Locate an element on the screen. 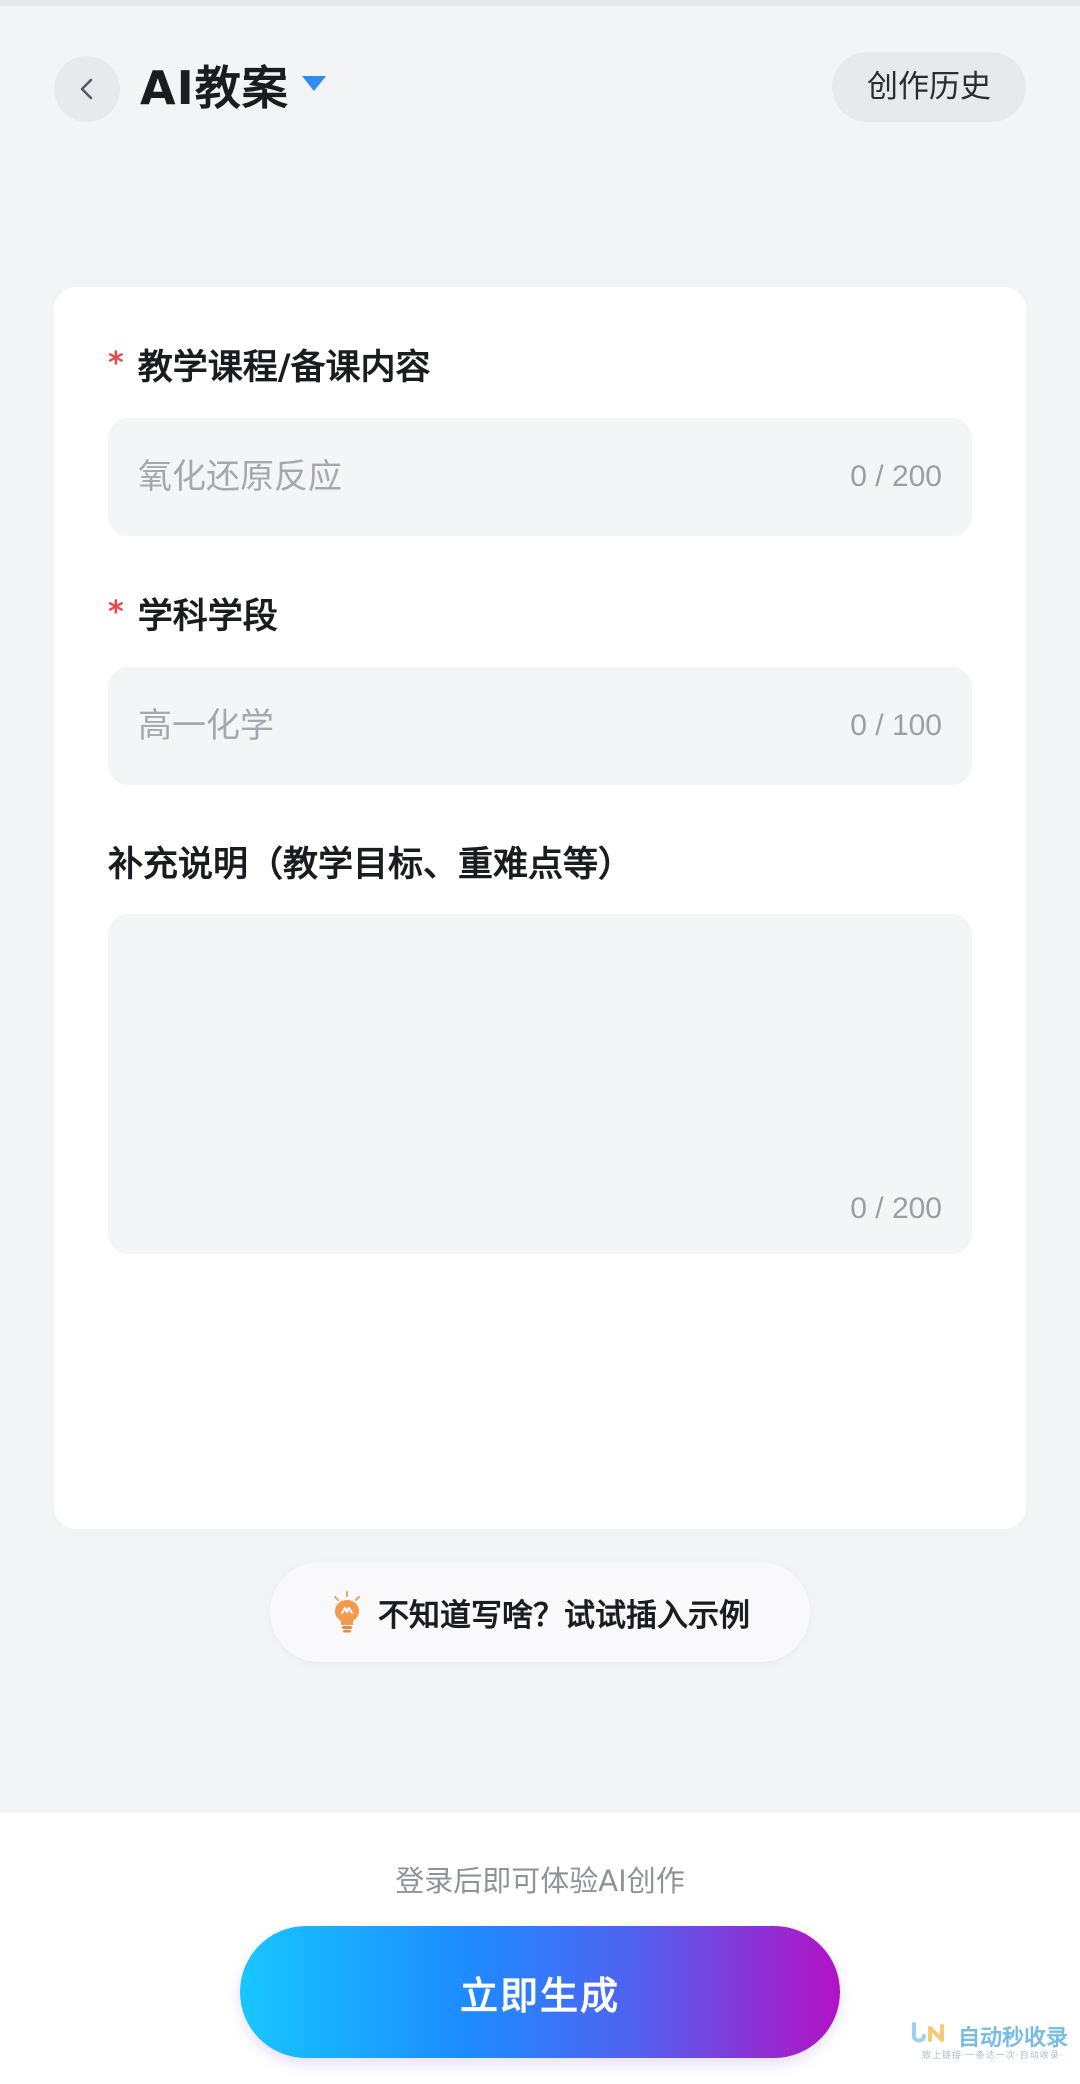 The image size is (1080, 2084). generate-button: 立即生成 is located at coordinates (540, 1992).